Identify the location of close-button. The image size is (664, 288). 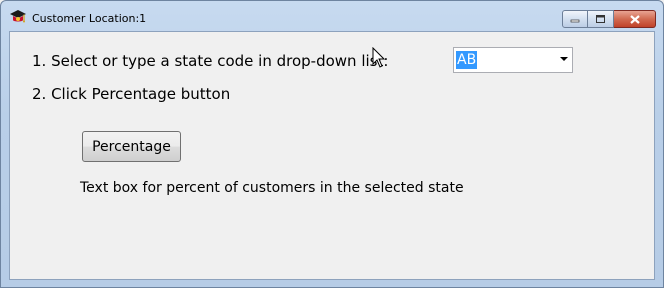
(635, 19).